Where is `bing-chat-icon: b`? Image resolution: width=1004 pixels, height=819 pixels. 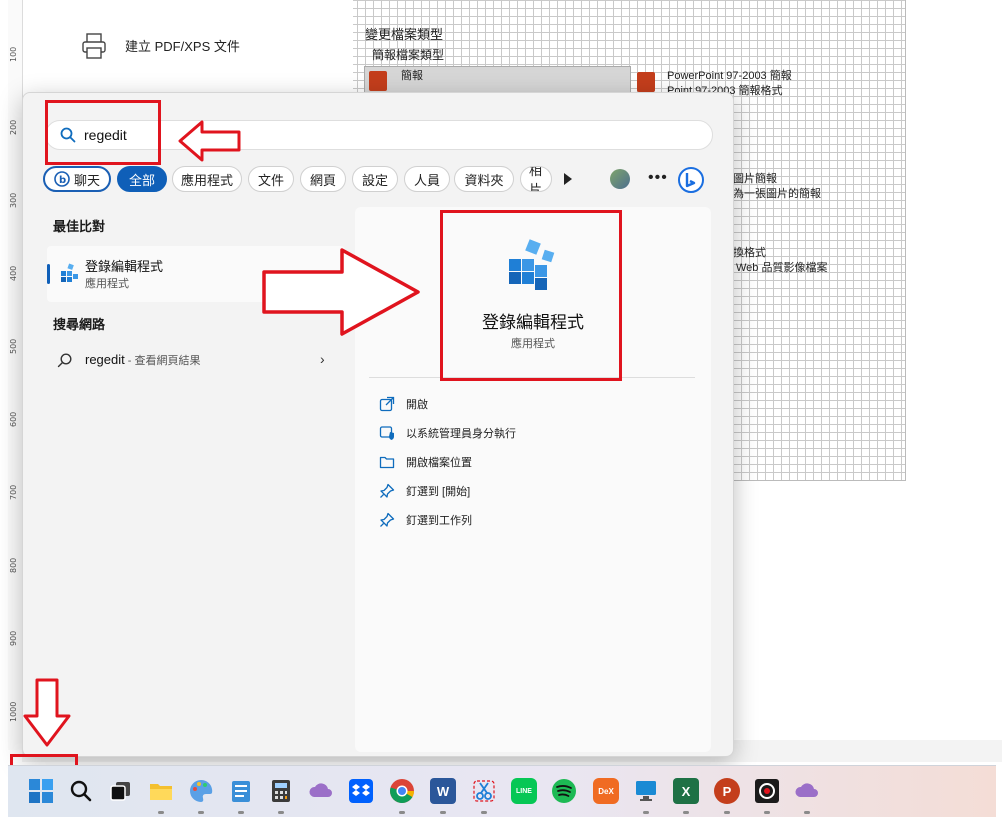 bing-chat-icon: b is located at coordinates (62, 179).